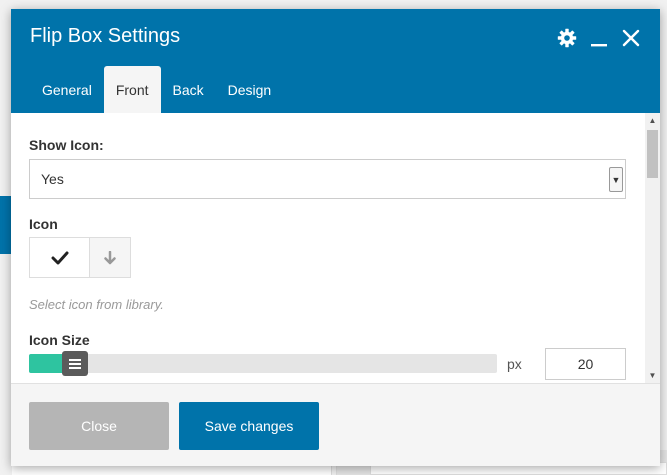  Describe the element at coordinates (631, 38) in the screenshot. I see `close-icon` at that location.